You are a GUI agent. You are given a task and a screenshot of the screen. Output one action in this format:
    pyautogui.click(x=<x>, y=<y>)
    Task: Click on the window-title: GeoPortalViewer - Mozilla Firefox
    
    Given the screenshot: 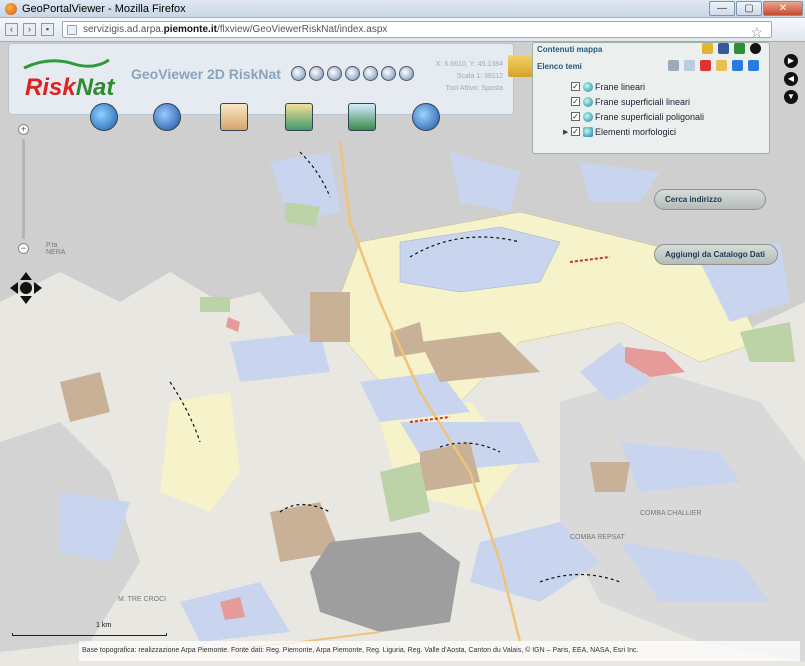 What is the action you would take?
    pyautogui.click(x=104, y=8)
    